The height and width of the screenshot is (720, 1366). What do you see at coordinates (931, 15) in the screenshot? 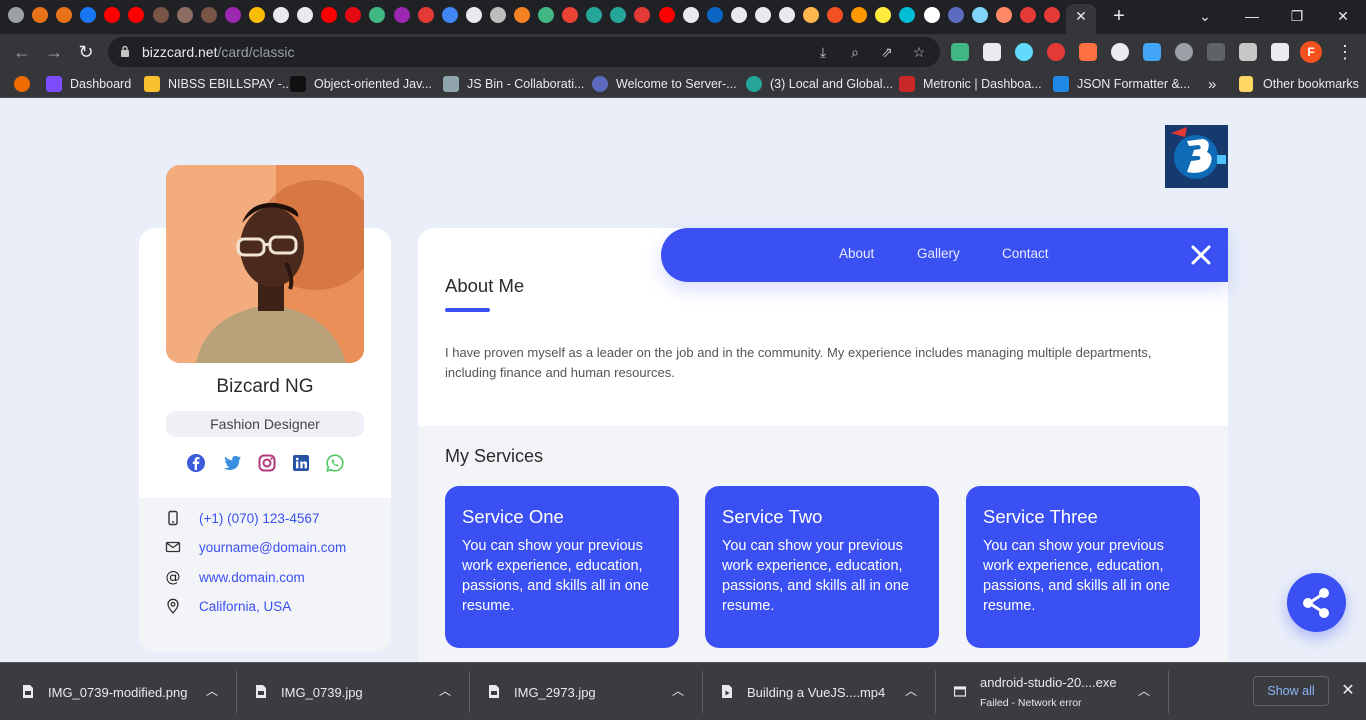
I see `io-icon` at bounding box center [931, 15].